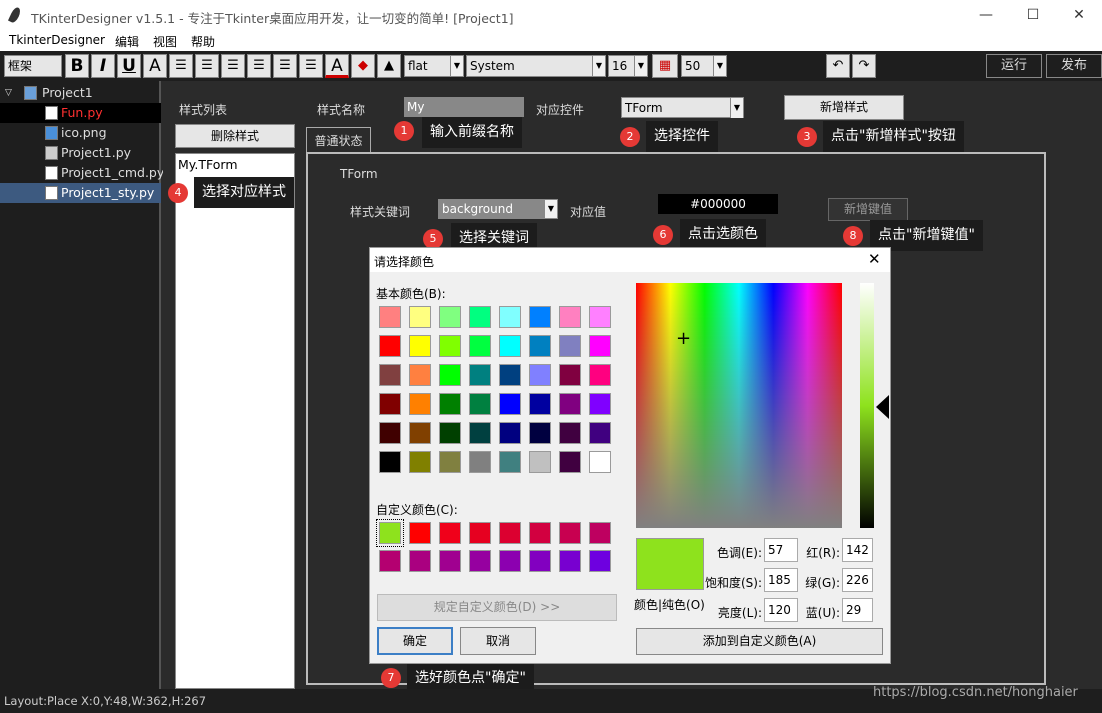 The height and width of the screenshot is (713, 1102). I want to click on underline-button: U, so click(129, 66).